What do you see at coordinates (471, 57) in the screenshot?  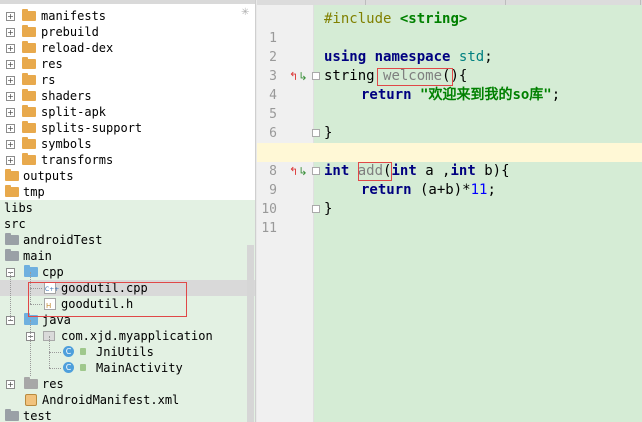 I see `namespace-token: std` at bounding box center [471, 57].